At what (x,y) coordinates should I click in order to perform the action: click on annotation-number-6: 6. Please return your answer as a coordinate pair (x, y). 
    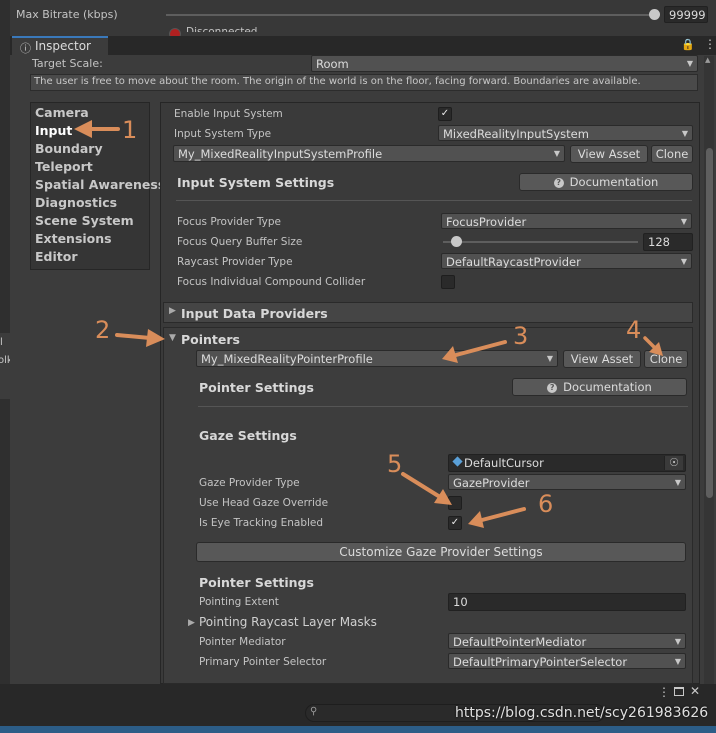
    Looking at the image, I should click on (546, 504).